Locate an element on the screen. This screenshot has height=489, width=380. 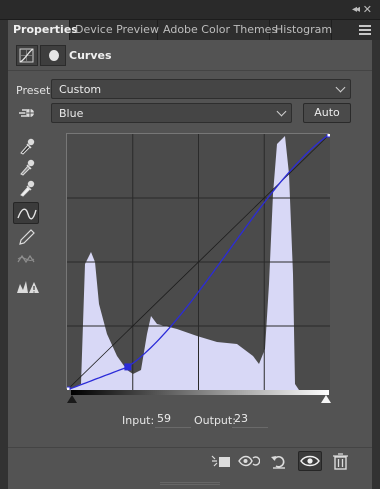
preset-label: Preset: is located at coordinates (35, 90).